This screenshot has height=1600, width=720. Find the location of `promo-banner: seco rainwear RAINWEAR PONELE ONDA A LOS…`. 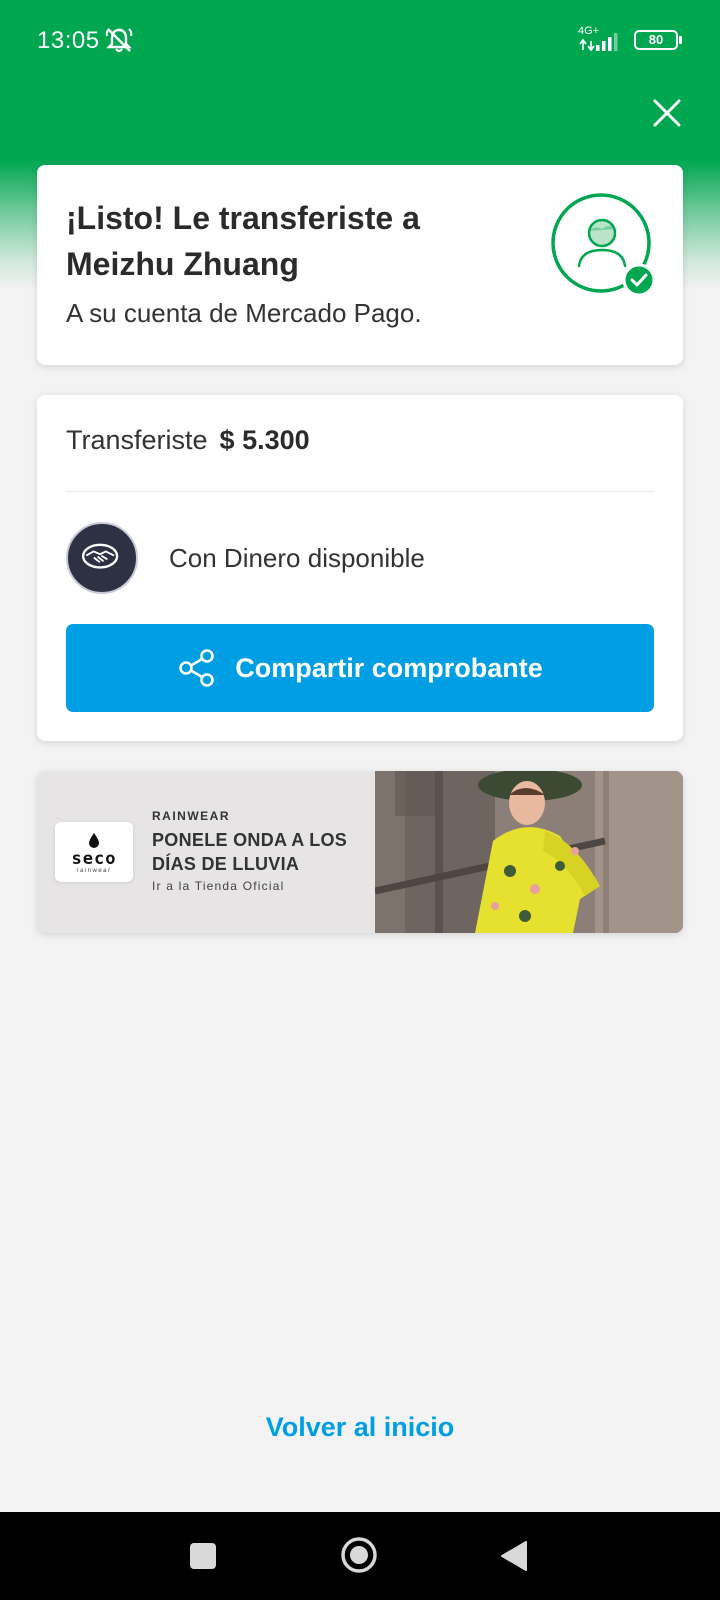

promo-banner: seco rainwear RAINWEAR PONELE ONDA A LOS… is located at coordinates (360, 852).